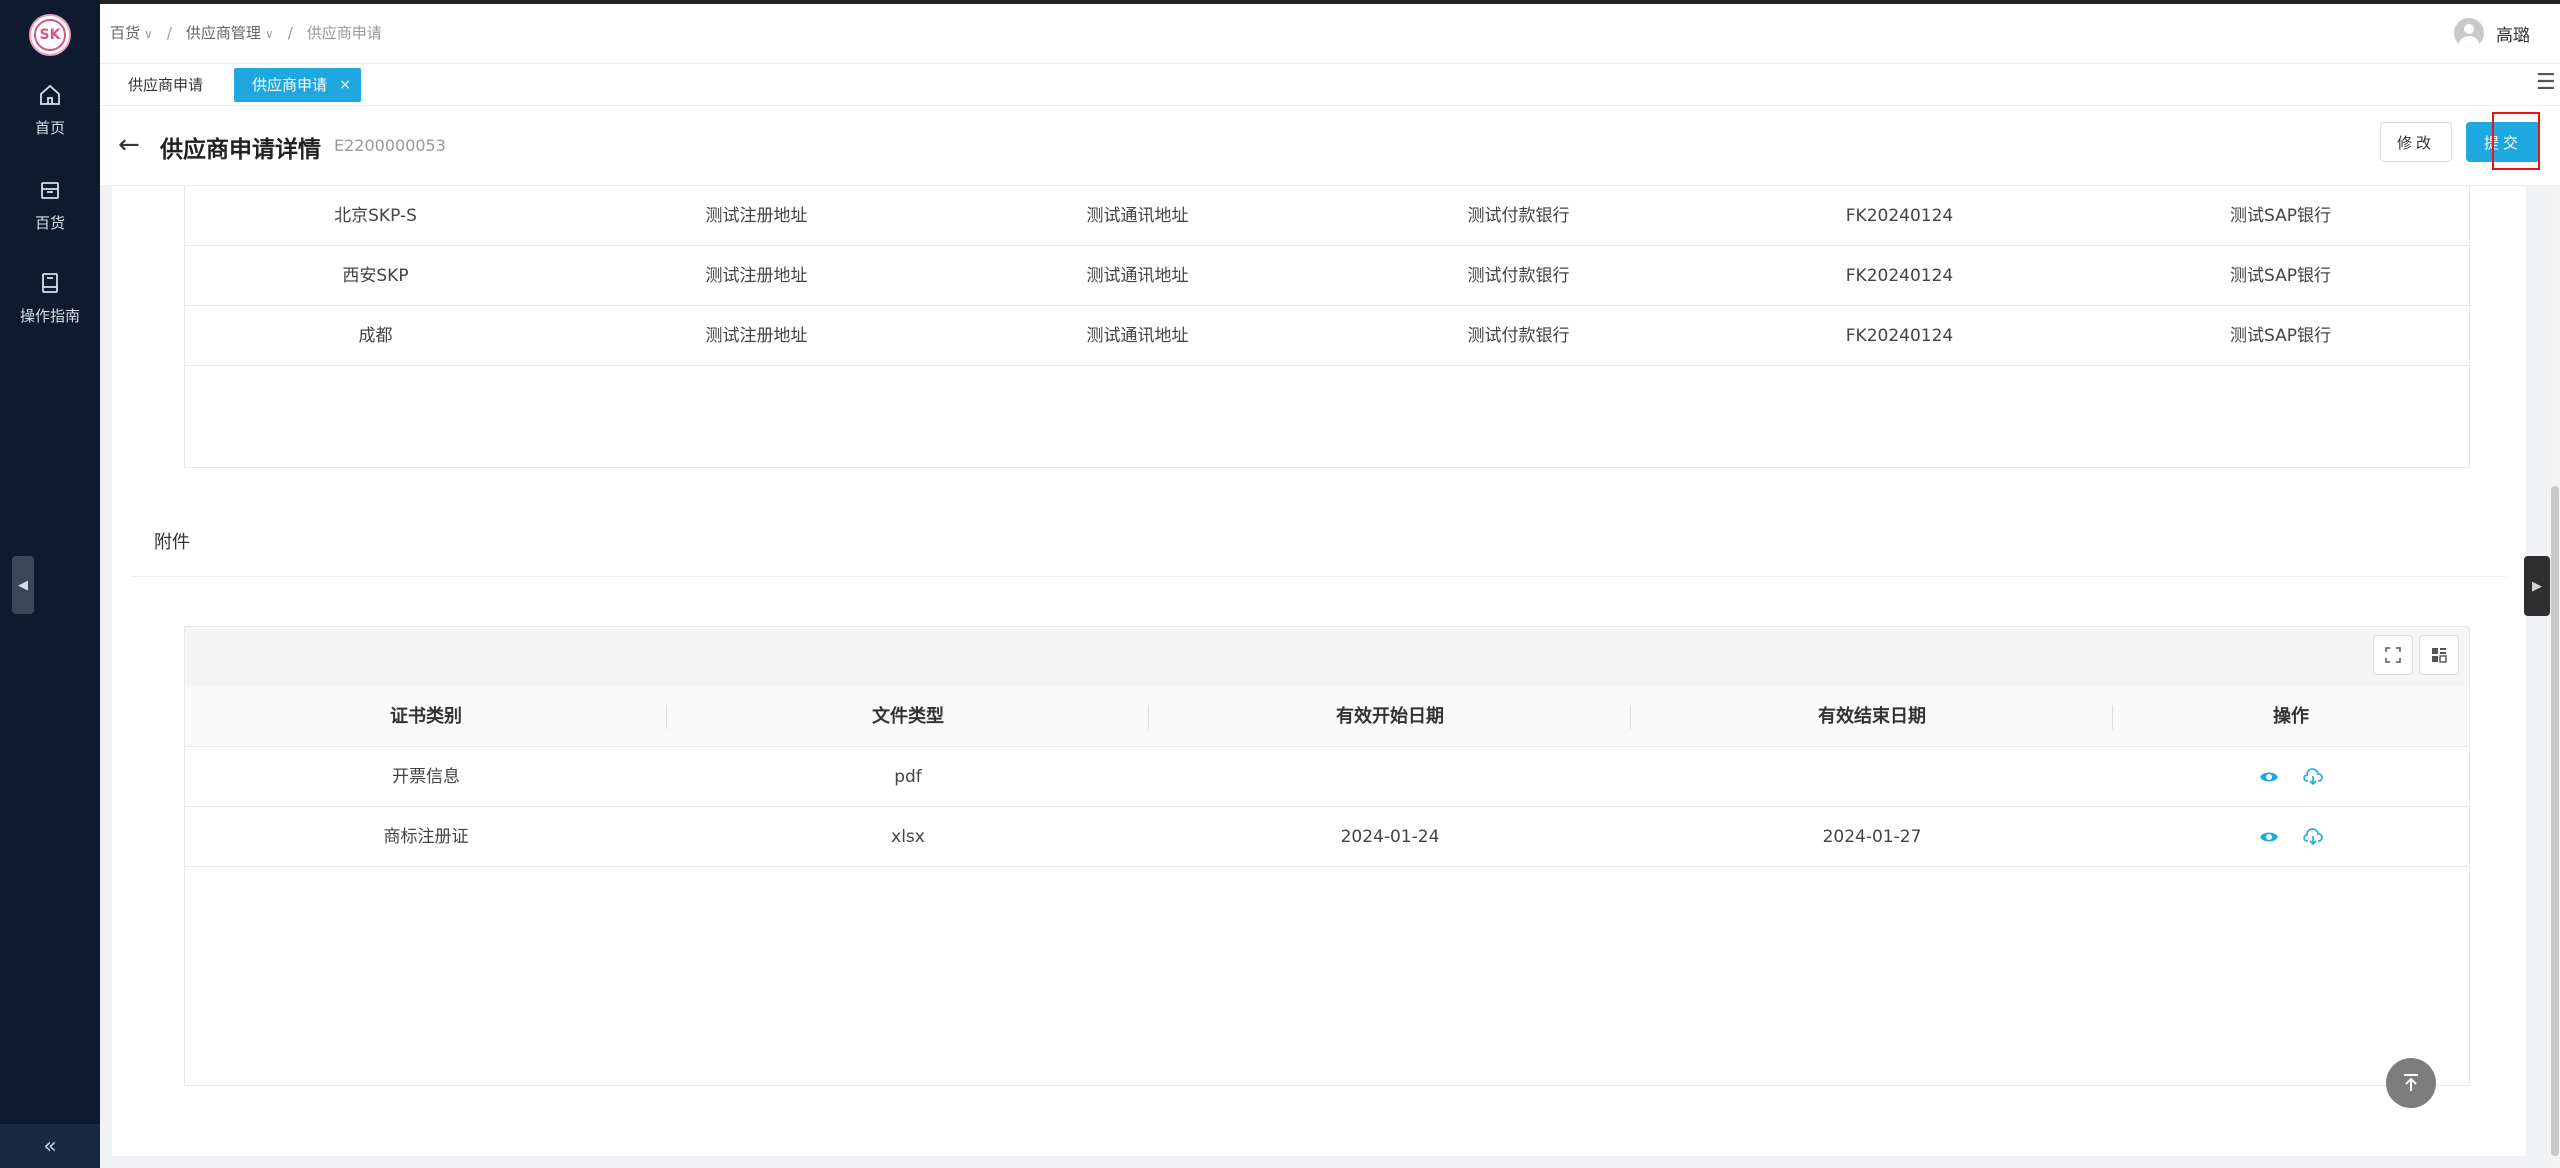 This screenshot has width=2560, height=1168. Describe the element at coordinates (2548, 84) in the screenshot. I see `menu-icon: ☰` at that location.